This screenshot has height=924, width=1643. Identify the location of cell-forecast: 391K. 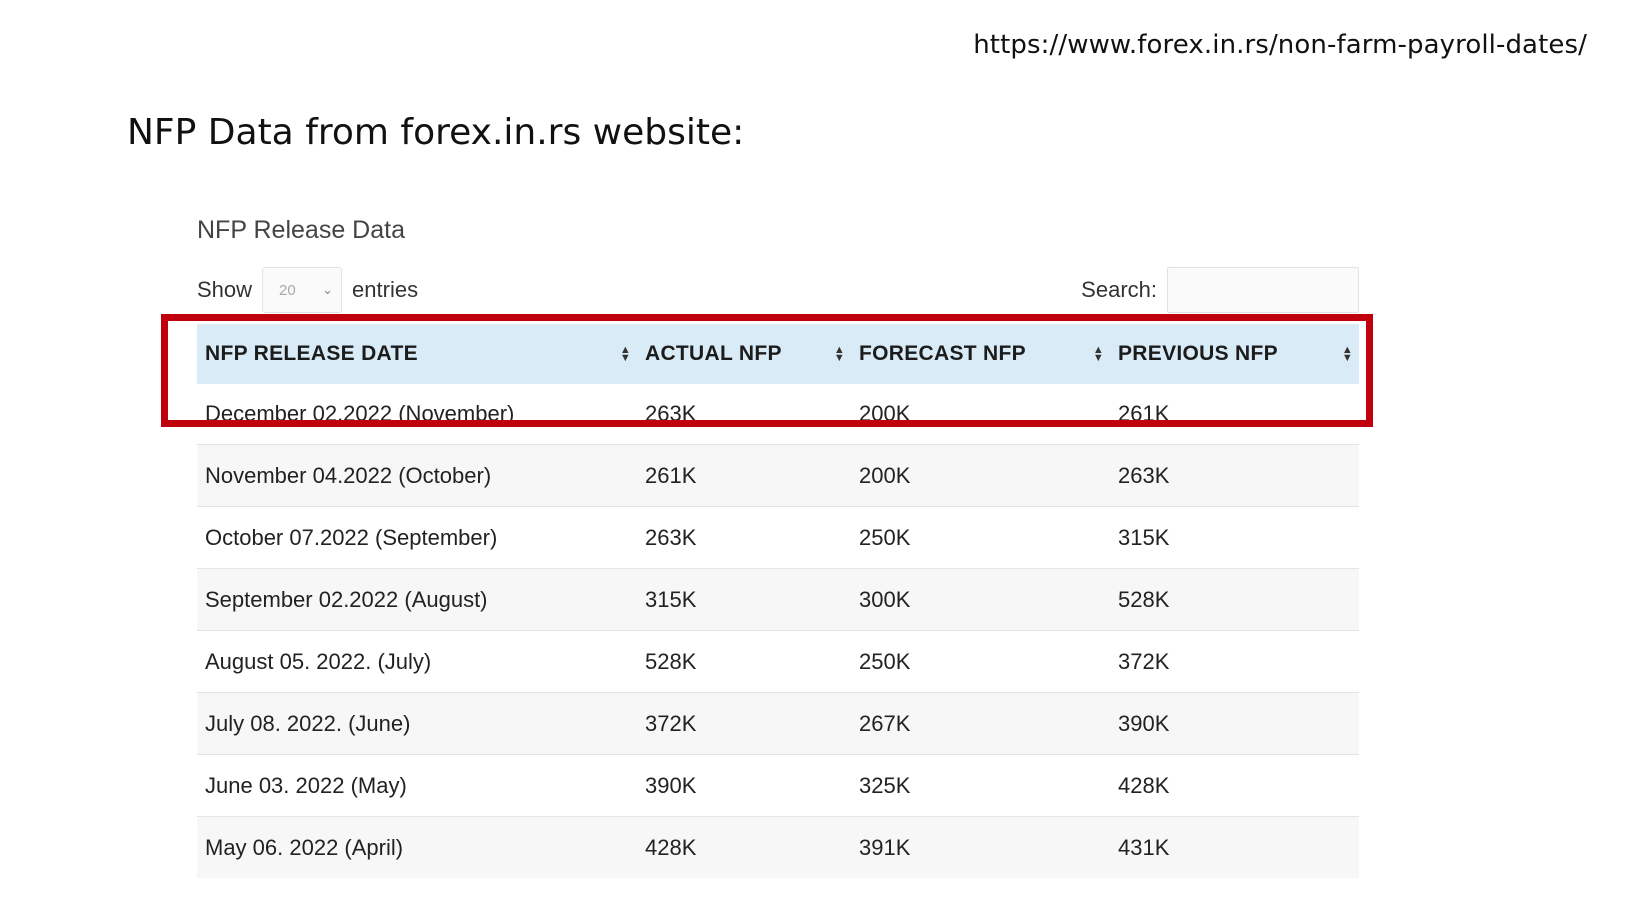
(980, 847).